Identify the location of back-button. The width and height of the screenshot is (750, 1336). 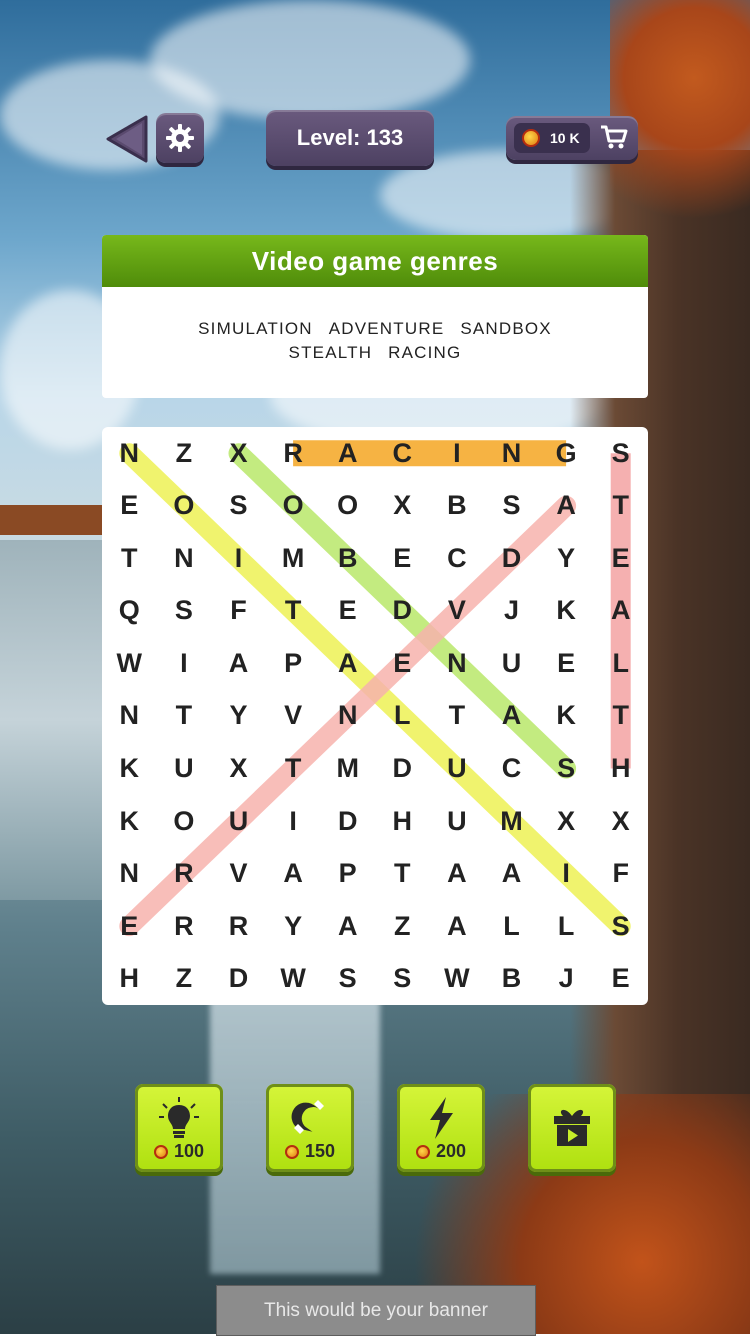
(126, 139).